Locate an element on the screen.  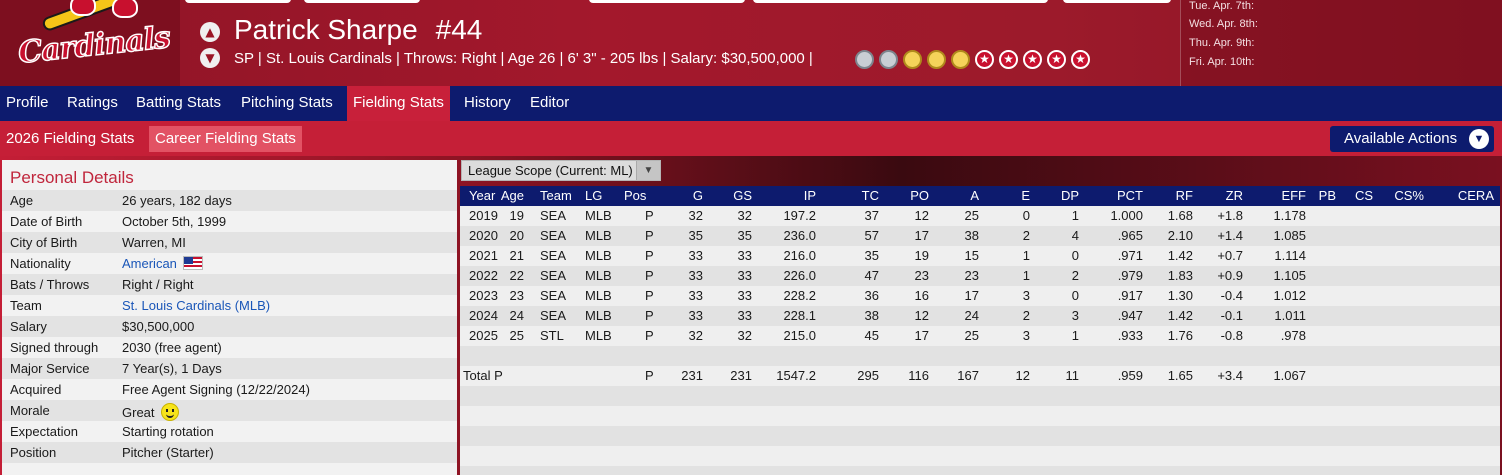
table-cell: .965 is located at coordinates (1130, 235).